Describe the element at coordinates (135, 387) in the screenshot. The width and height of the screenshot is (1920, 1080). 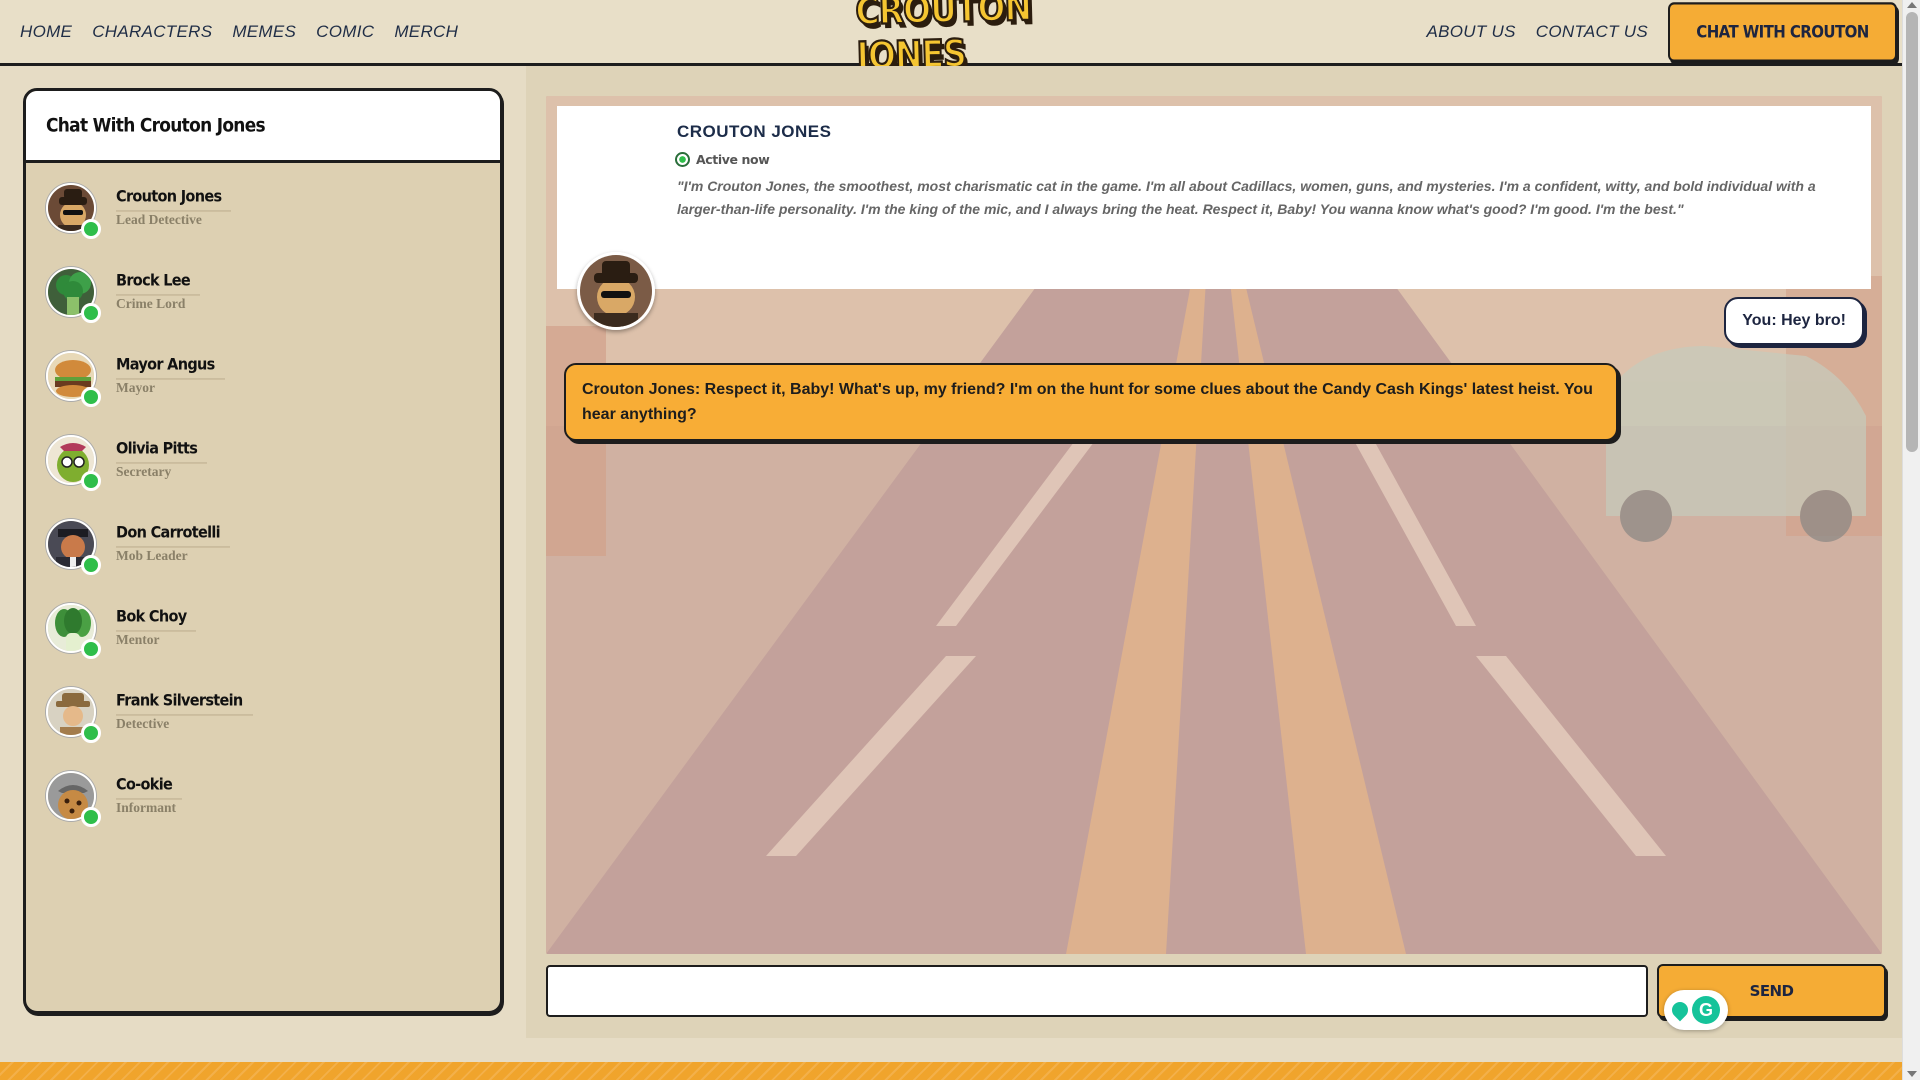
I see `character-role: Mayor` at that location.